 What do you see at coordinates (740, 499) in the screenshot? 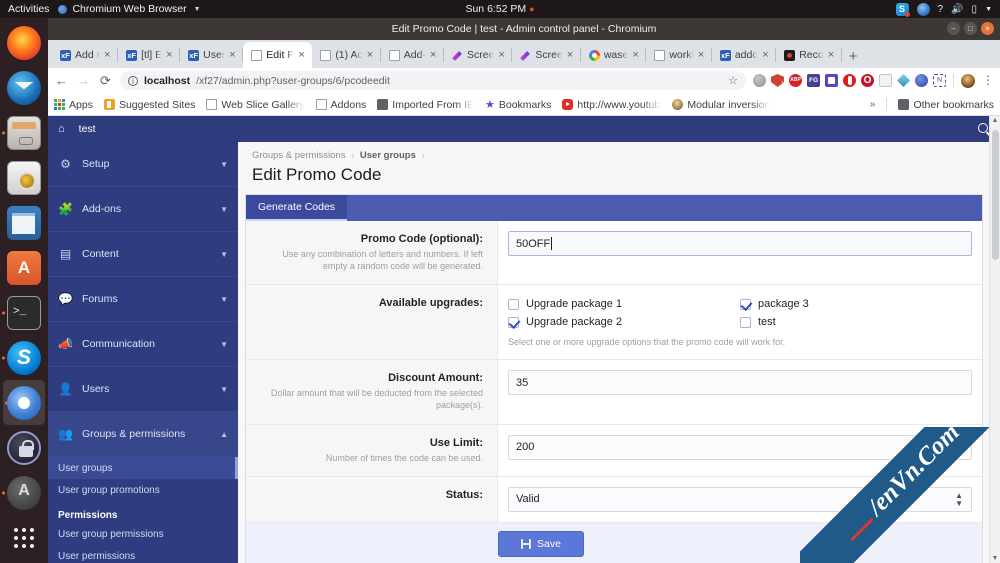
I see `status-select: Valid ▲ ▼` at bounding box center [740, 499].